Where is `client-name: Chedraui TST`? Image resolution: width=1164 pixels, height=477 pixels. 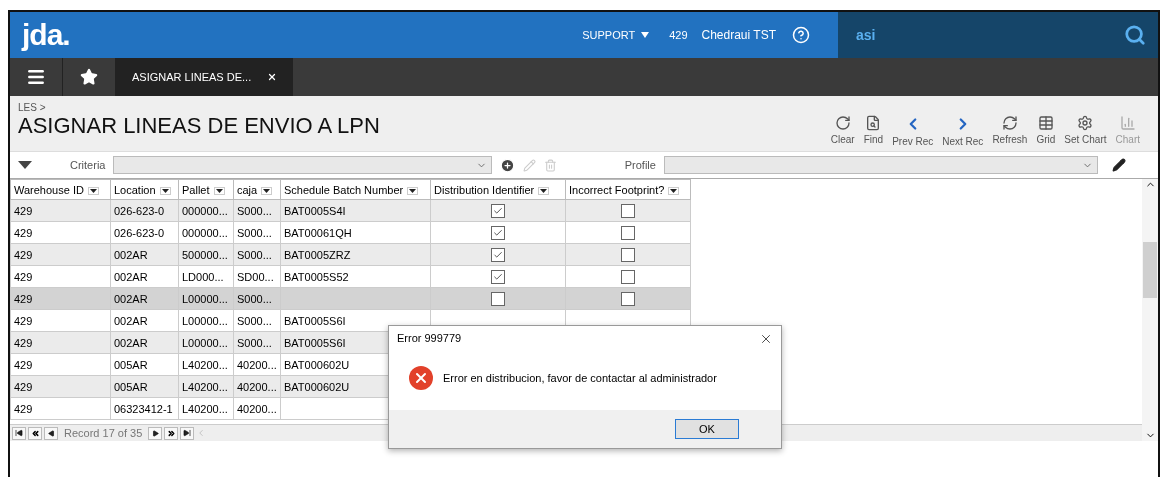 client-name: Chedraui TST is located at coordinates (738, 35).